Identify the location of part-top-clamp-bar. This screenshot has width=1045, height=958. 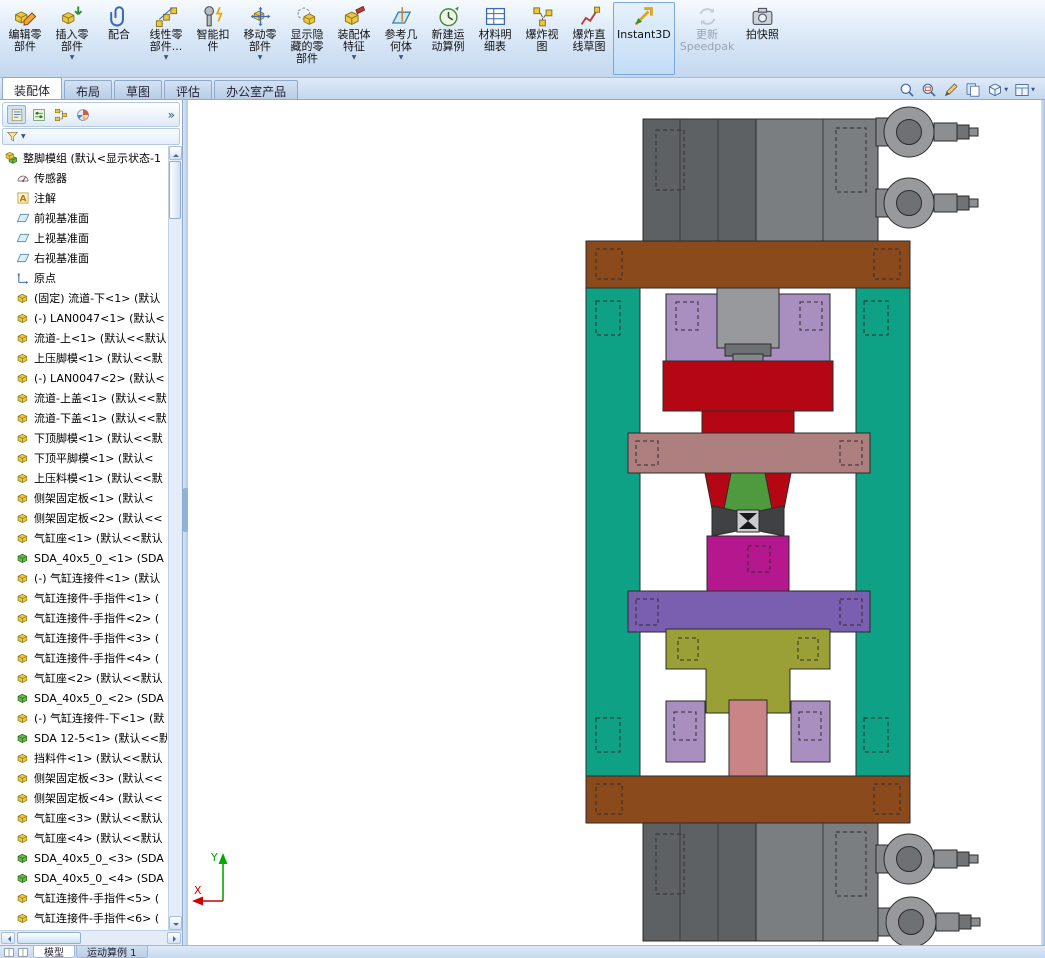
(748, 264).